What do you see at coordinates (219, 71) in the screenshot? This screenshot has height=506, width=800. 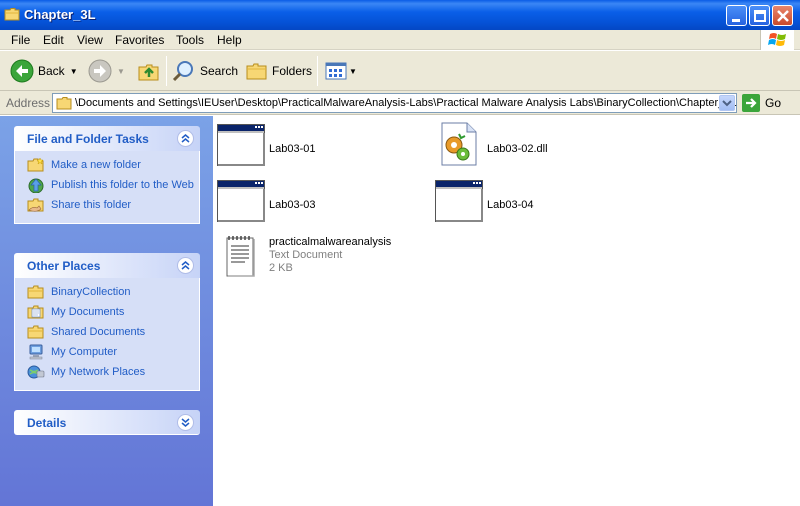 I see `search-label: Search` at bounding box center [219, 71].